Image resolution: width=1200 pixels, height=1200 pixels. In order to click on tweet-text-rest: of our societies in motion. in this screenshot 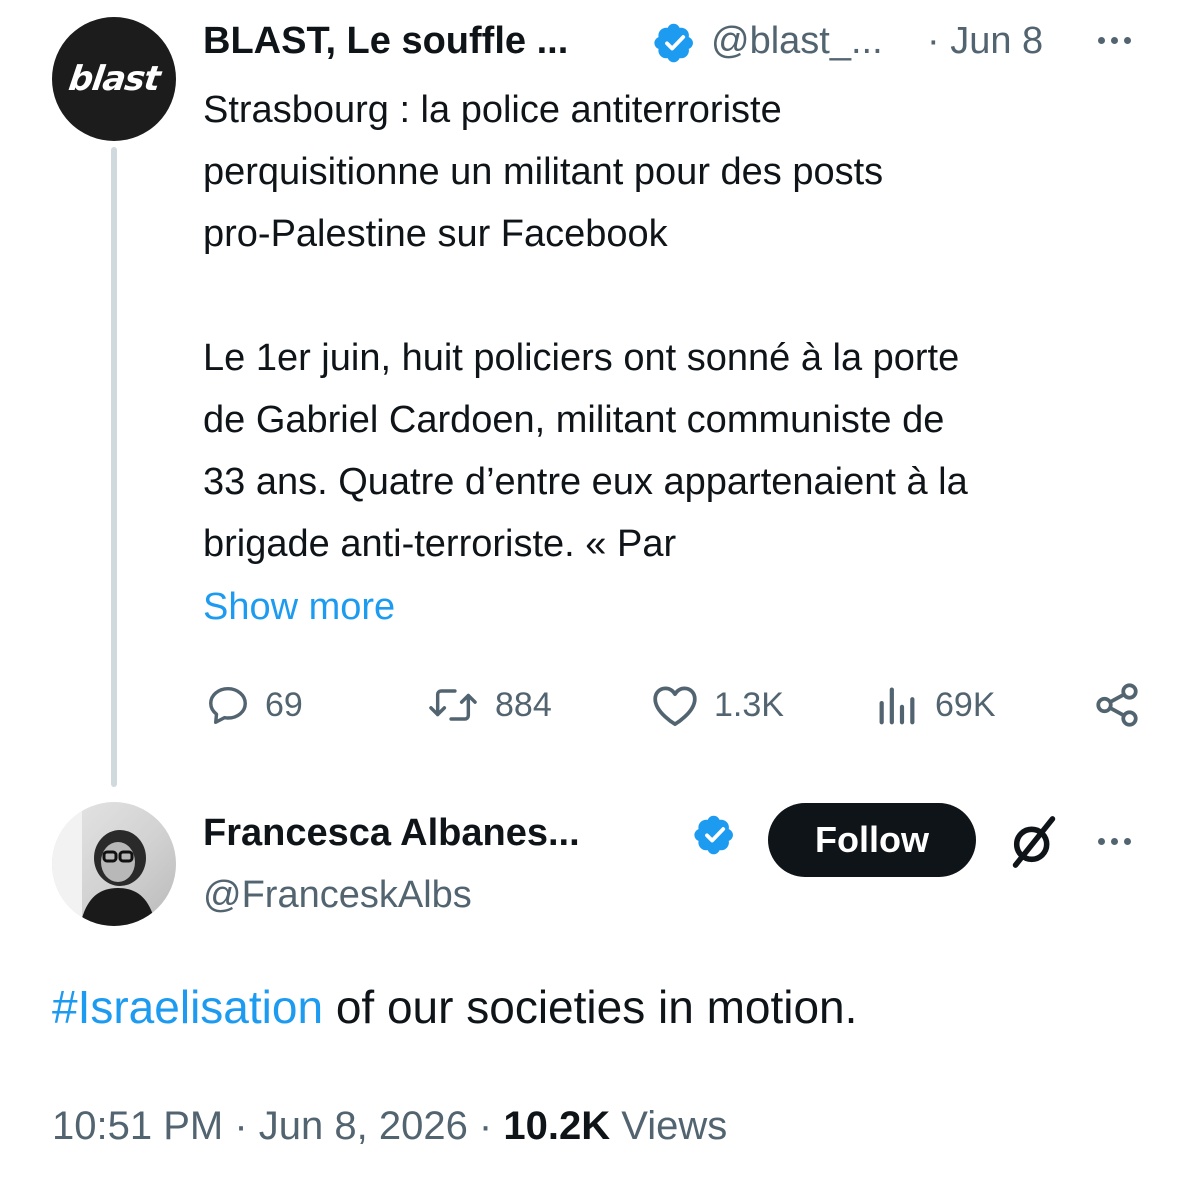, I will do `click(590, 1007)`.